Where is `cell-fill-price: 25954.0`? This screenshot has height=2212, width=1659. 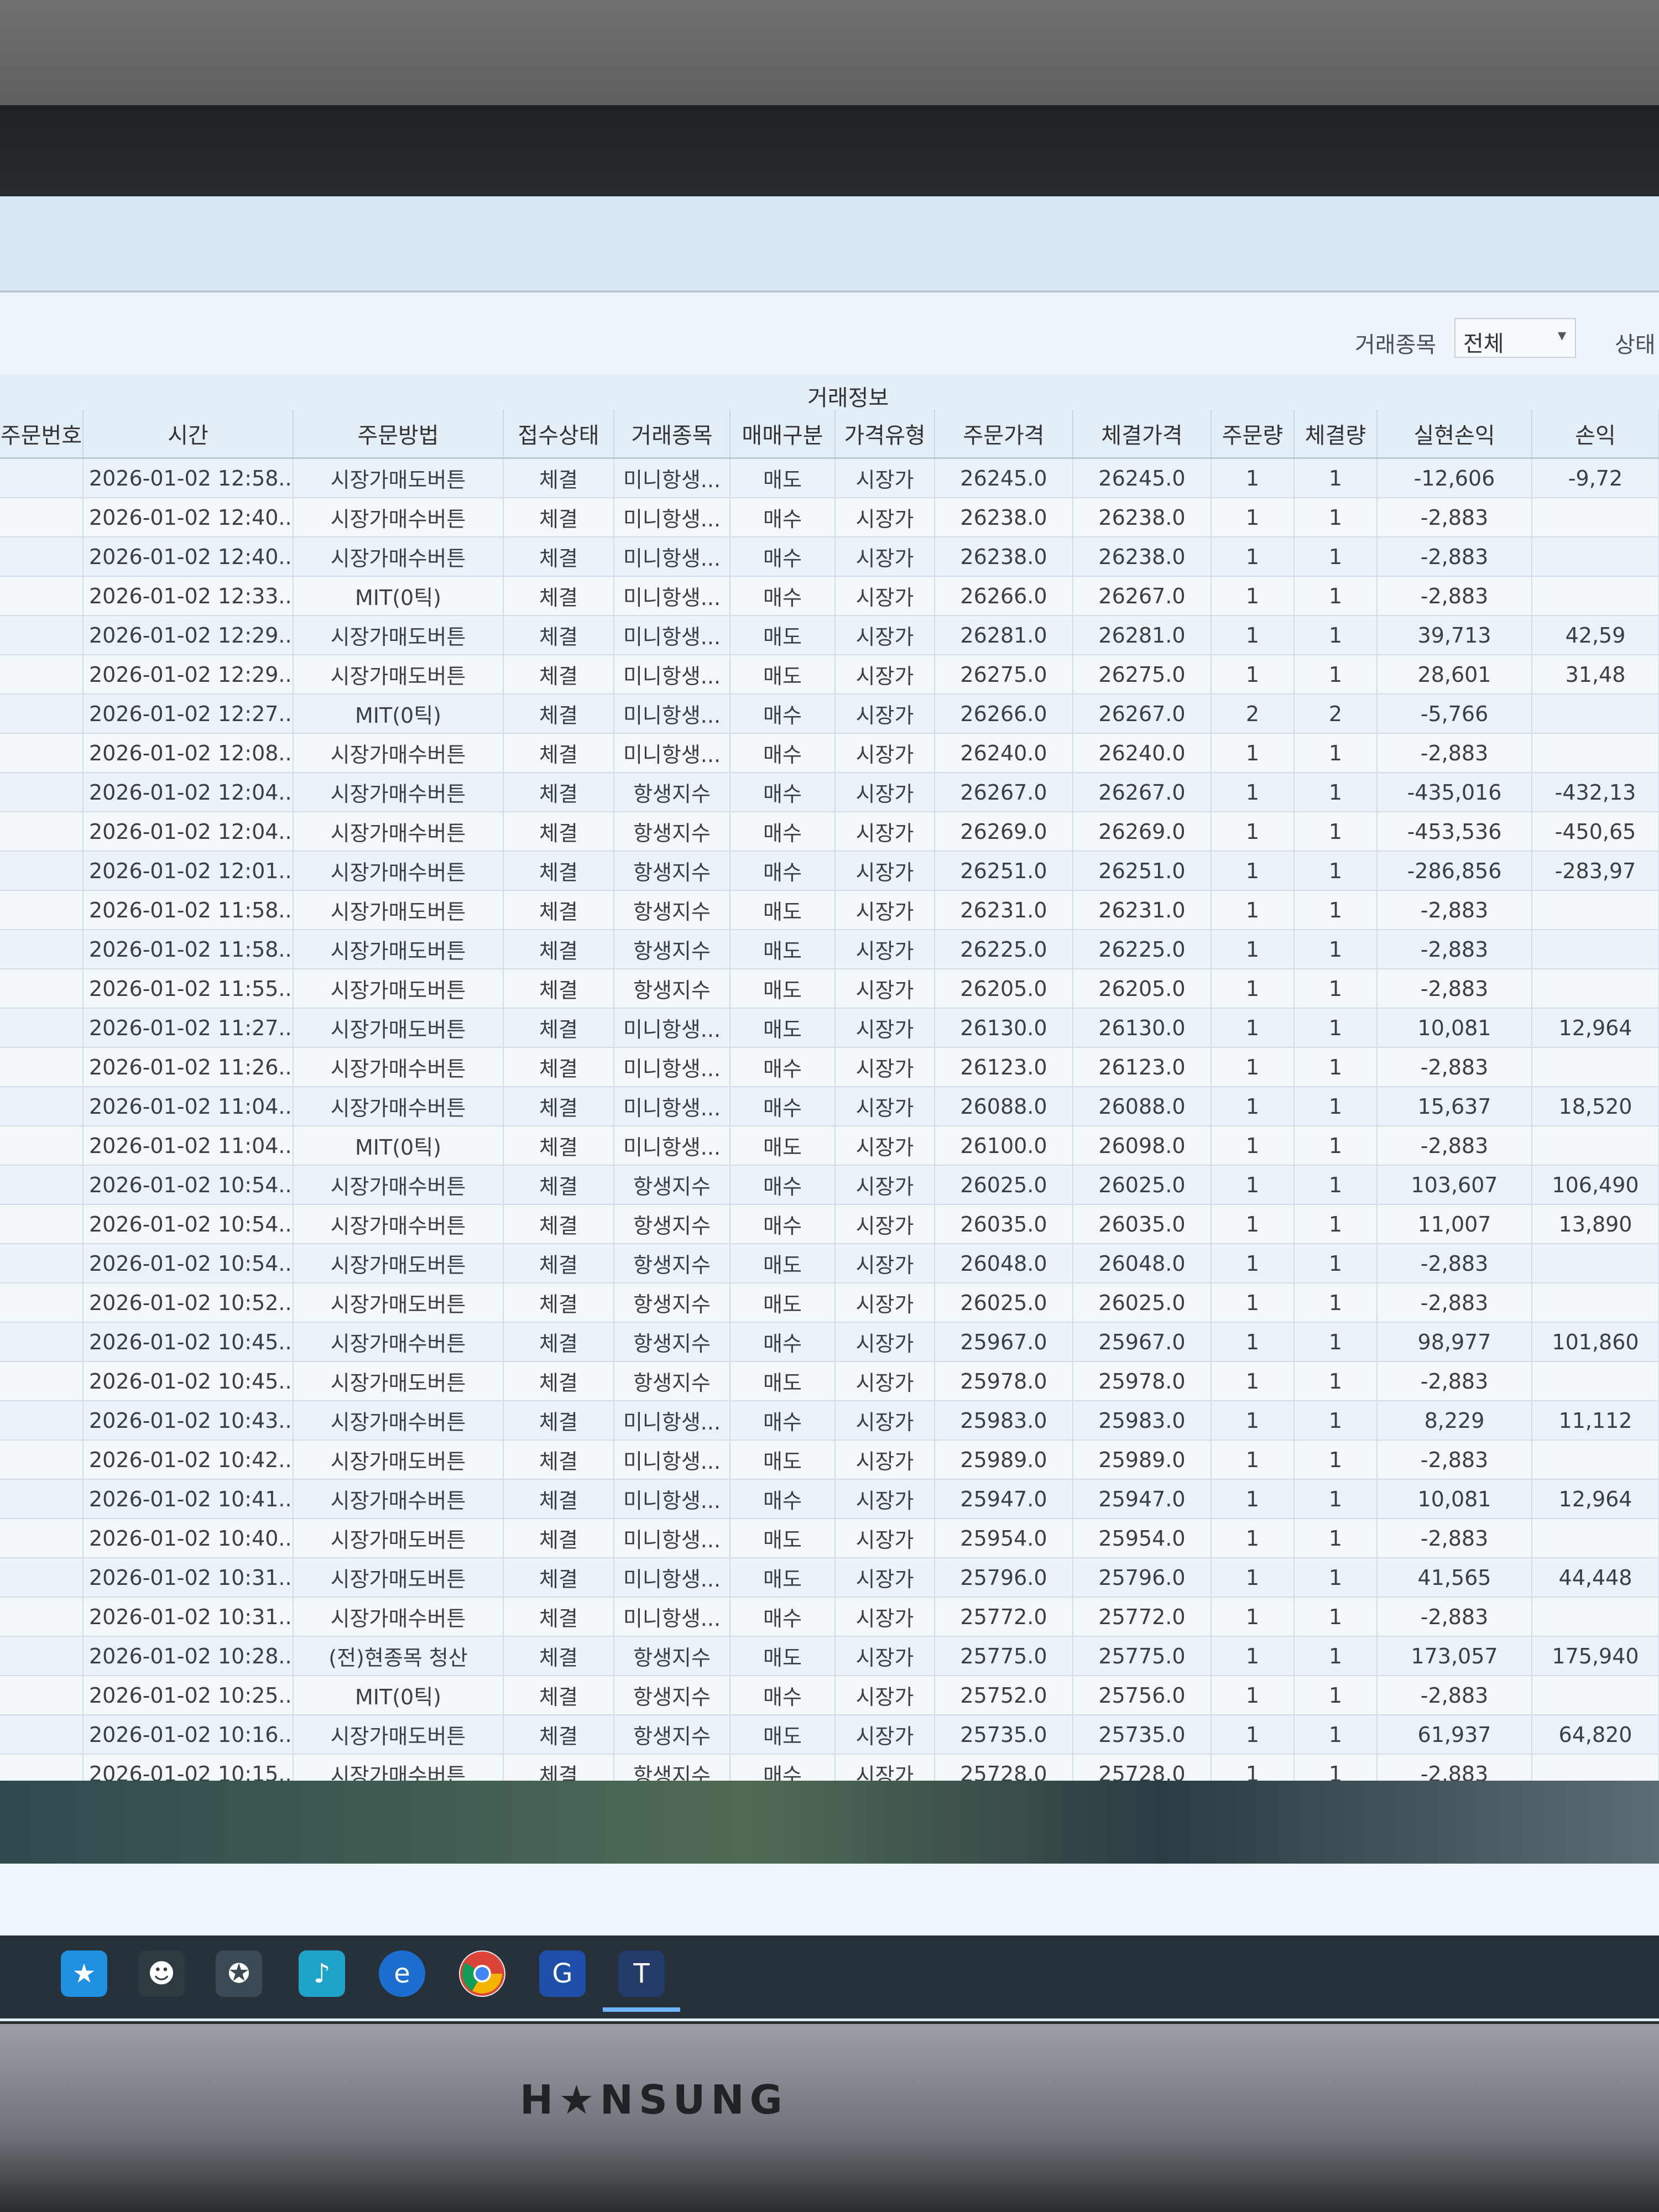 cell-fill-price: 25954.0 is located at coordinates (1142, 1539).